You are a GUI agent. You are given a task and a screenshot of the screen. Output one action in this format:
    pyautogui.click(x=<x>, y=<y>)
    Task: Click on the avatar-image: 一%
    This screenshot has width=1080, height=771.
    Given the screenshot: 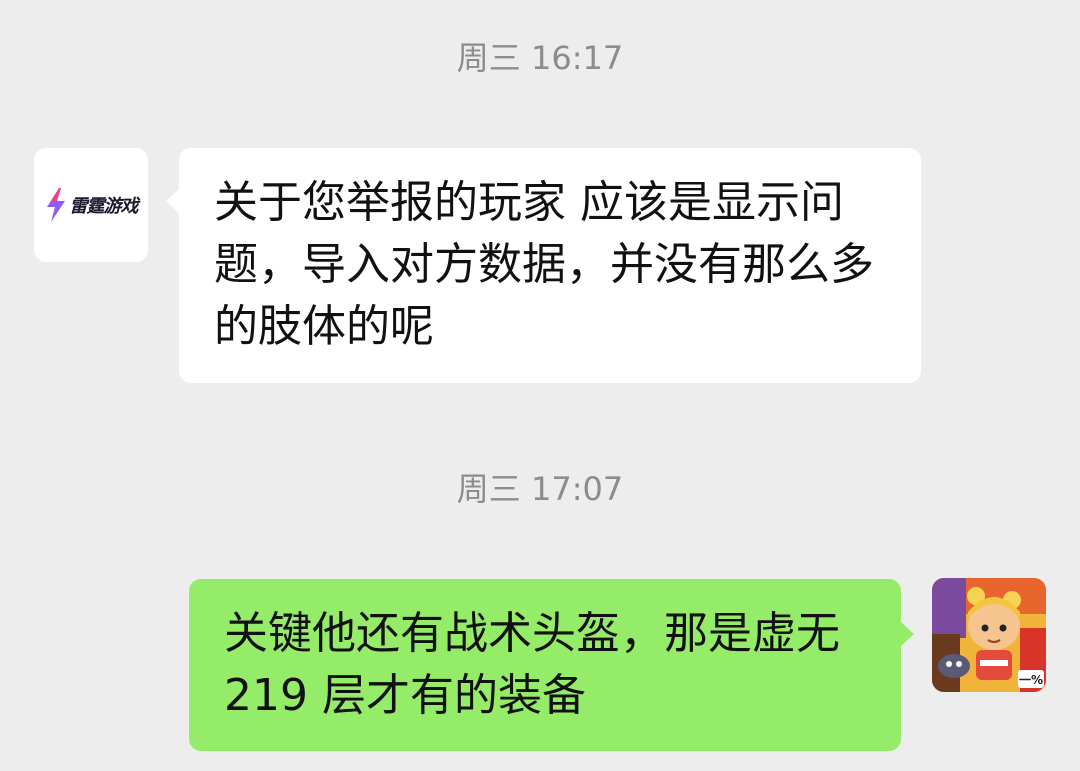 What is the action you would take?
    pyautogui.click(x=989, y=635)
    